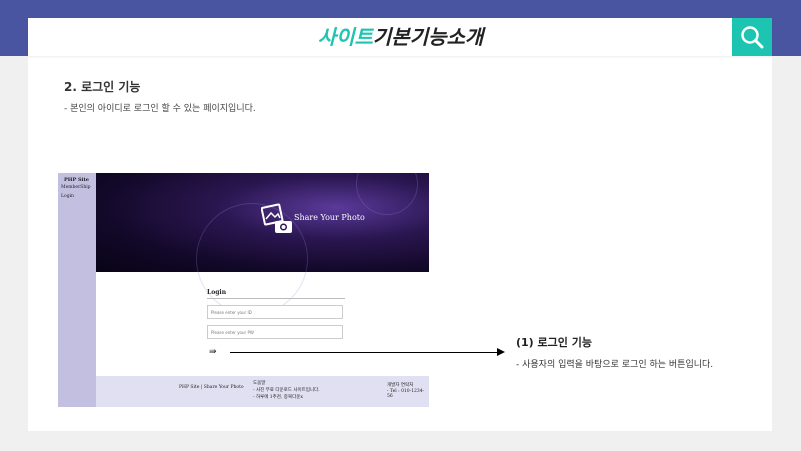  I want to click on search-icon, so click(752, 37).